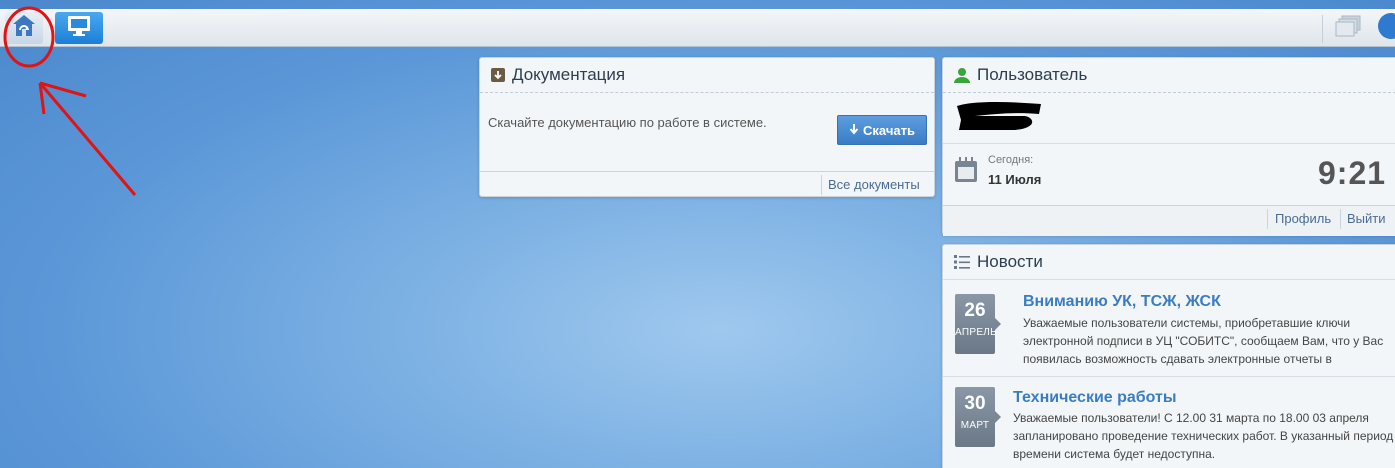 The width and height of the screenshot is (1395, 468). I want to click on user-divider, so click(1169, 143).